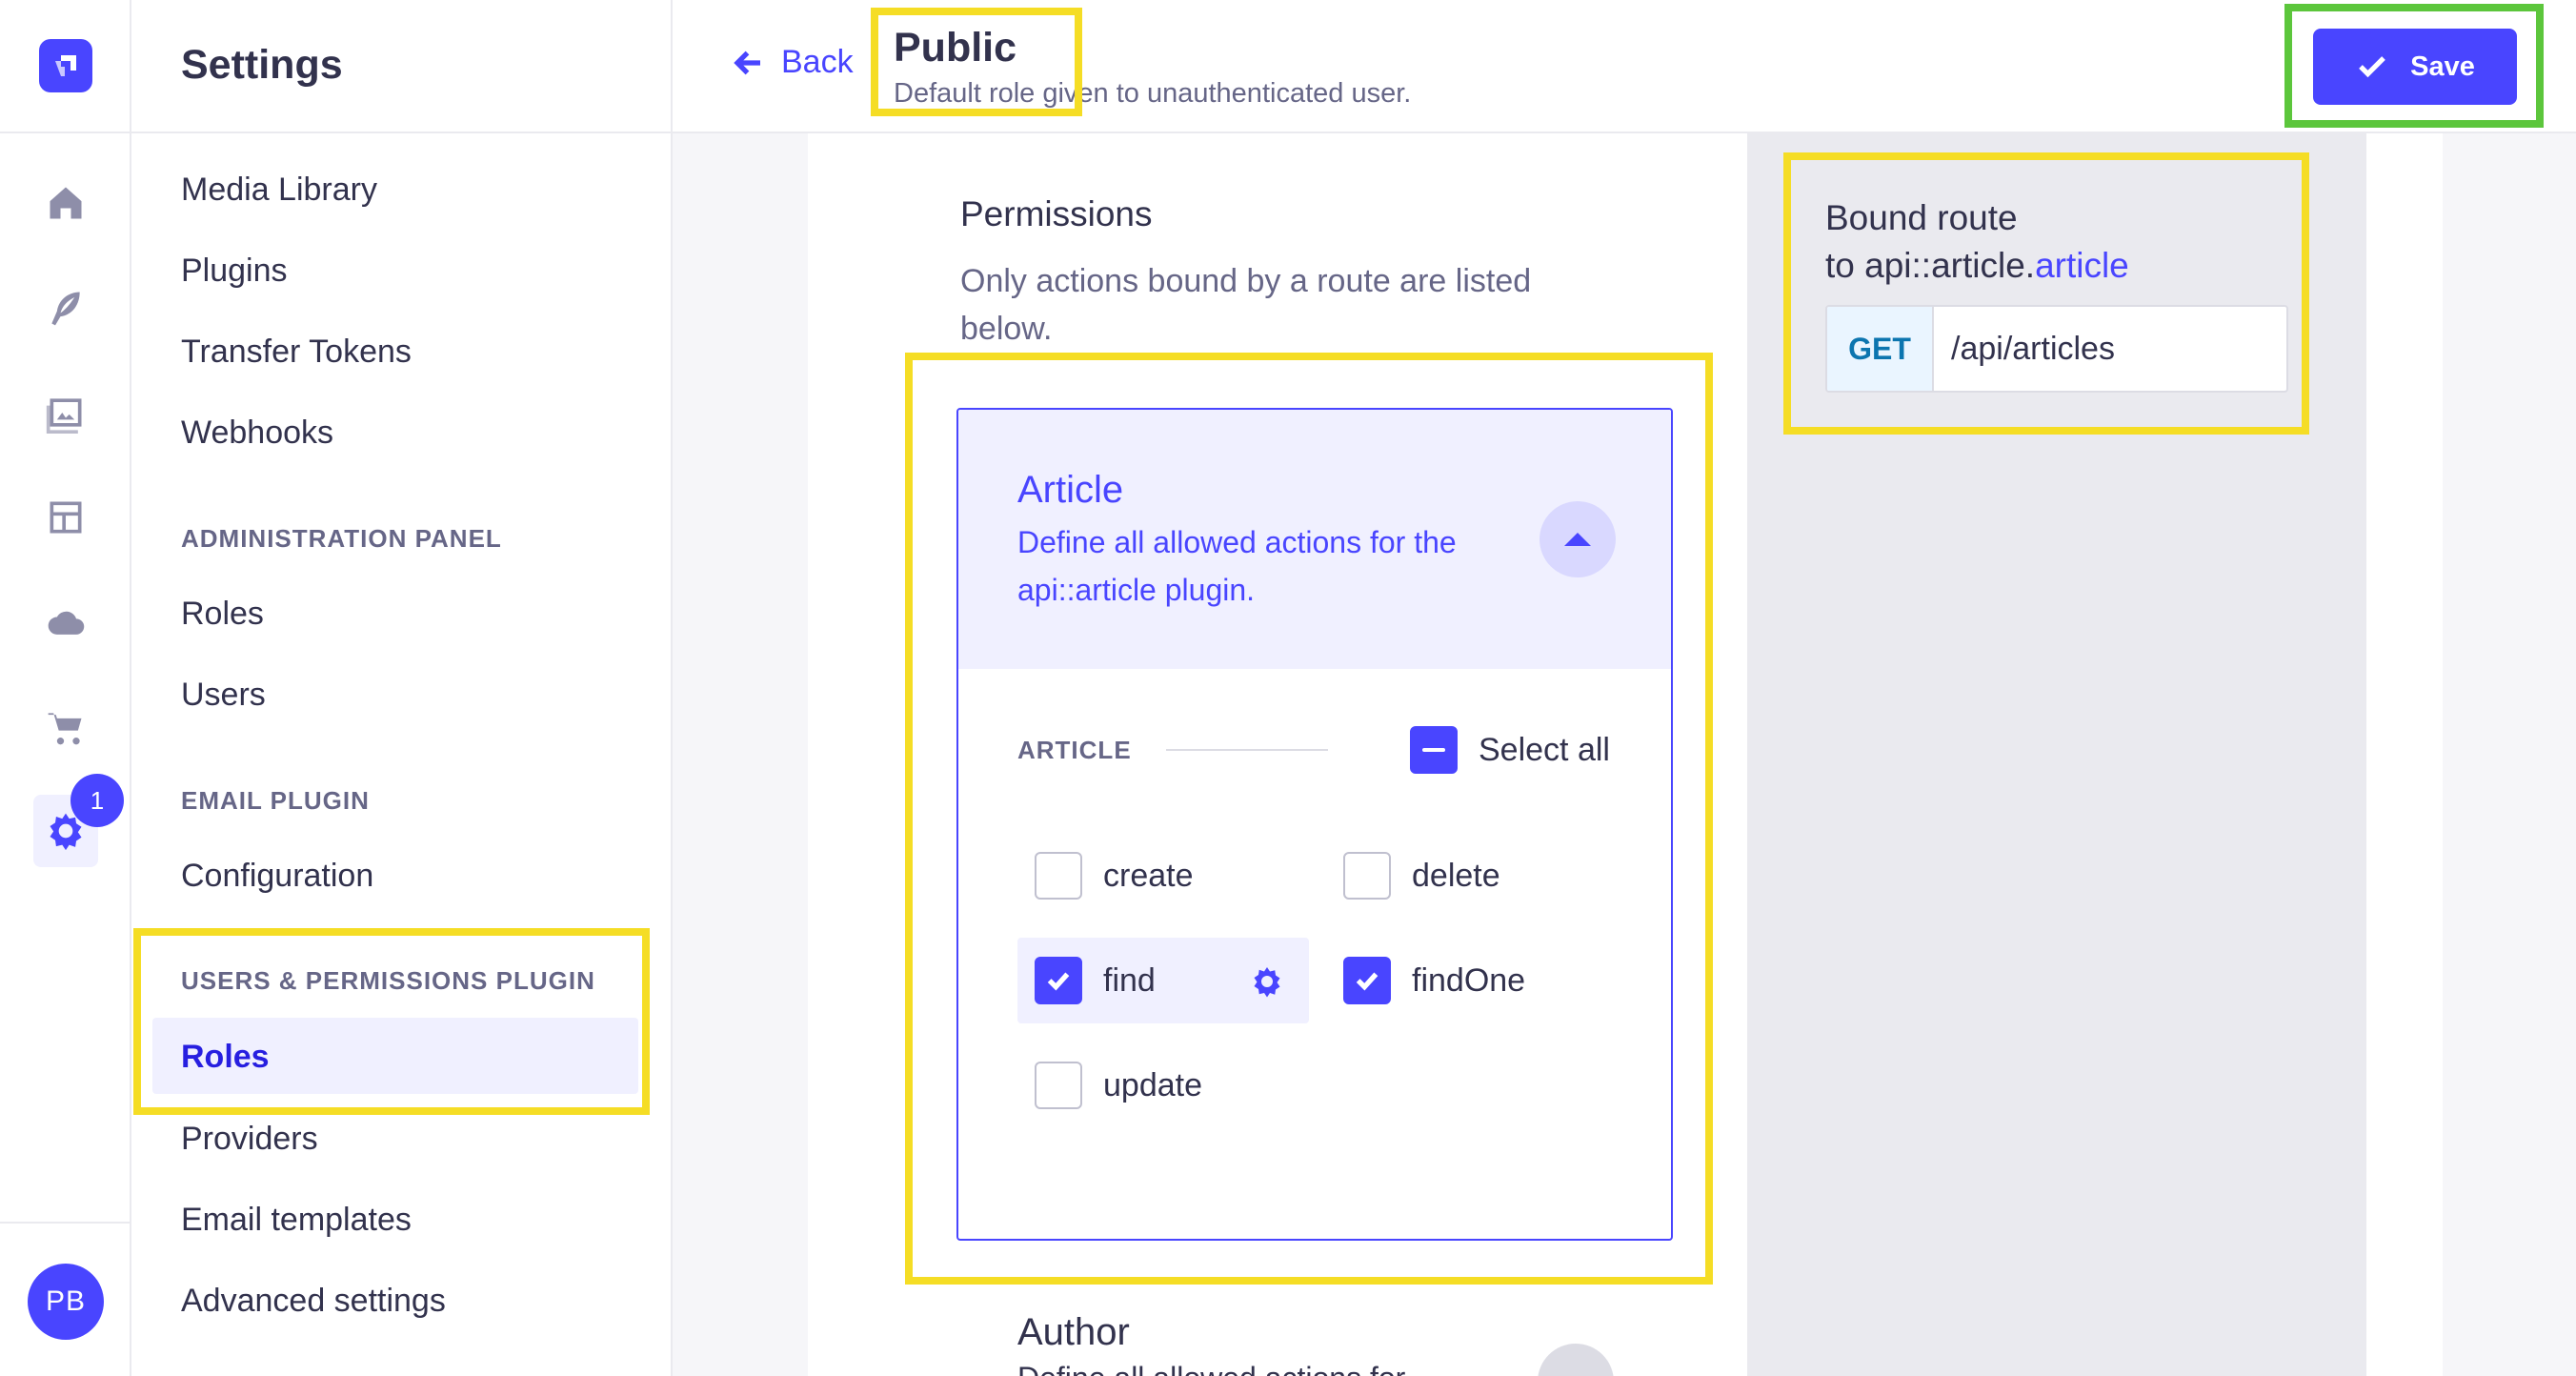 This screenshot has height=1376, width=2576. What do you see at coordinates (297, 352) in the screenshot?
I see `nav-item-transfer-tokens: Transfer Tokens` at bounding box center [297, 352].